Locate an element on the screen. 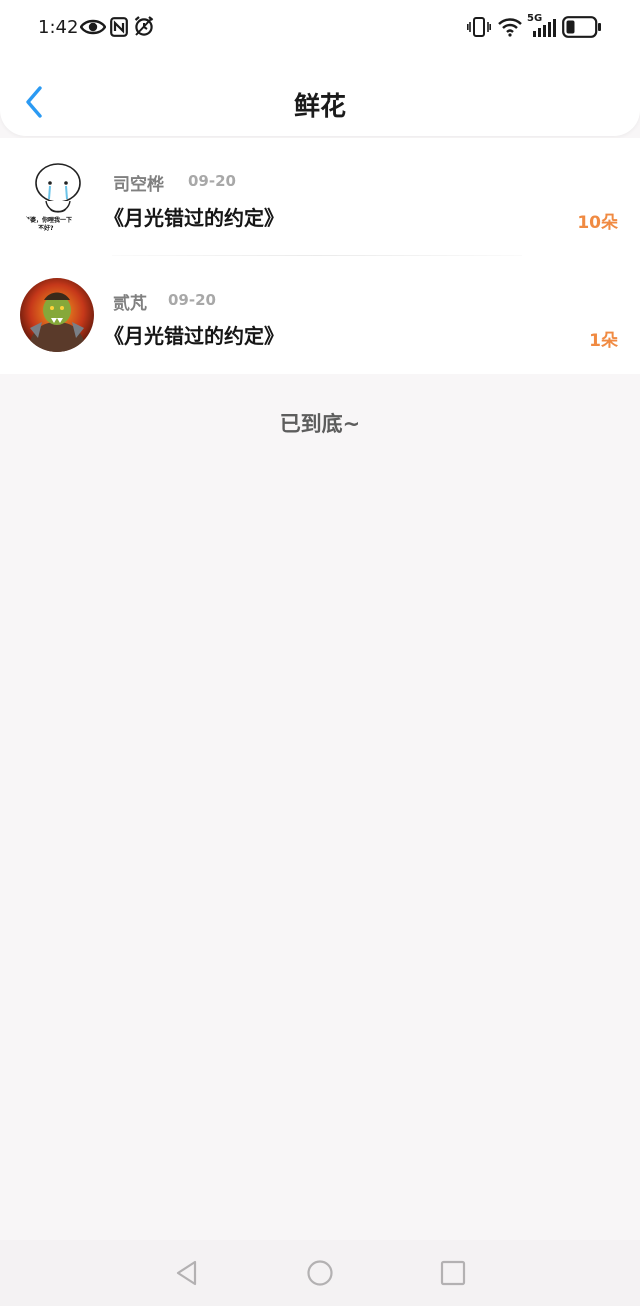 The height and width of the screenshot is (1306, 640). wifi-icon is located at coordinates (510, 27).